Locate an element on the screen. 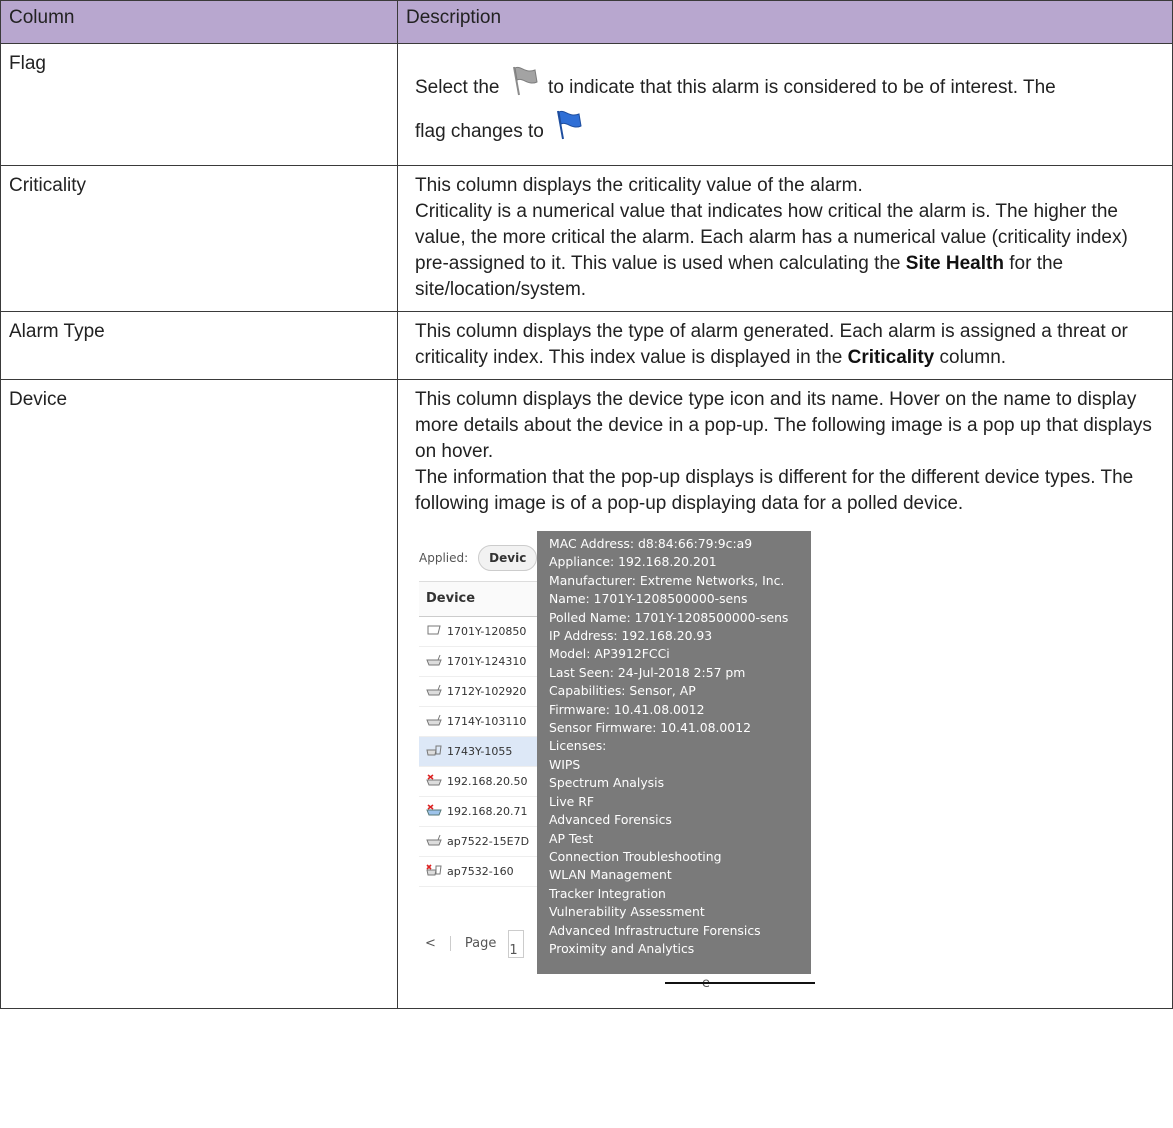  applied-filter: Applied: Devic is located at coordinates (479, 558).